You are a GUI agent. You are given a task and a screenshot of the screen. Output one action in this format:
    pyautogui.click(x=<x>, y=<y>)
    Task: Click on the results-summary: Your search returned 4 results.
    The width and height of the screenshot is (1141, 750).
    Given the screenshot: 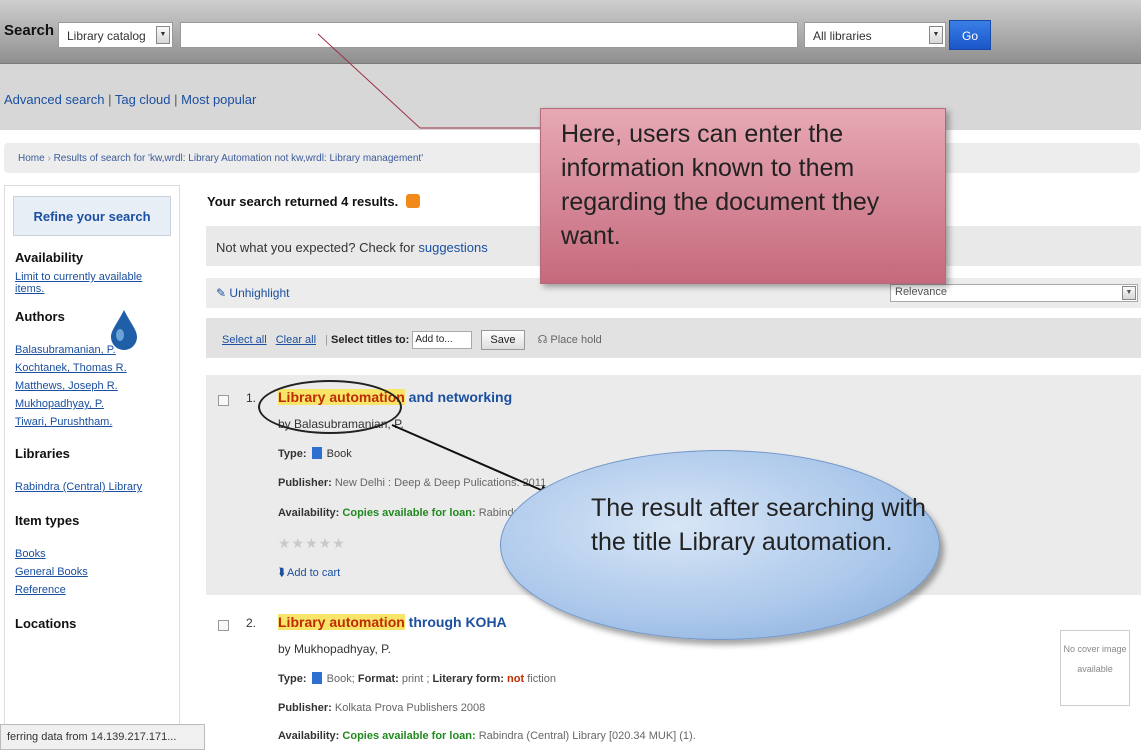 What is the action you would take?
    pyautogui.click(x=313, y=201)
    